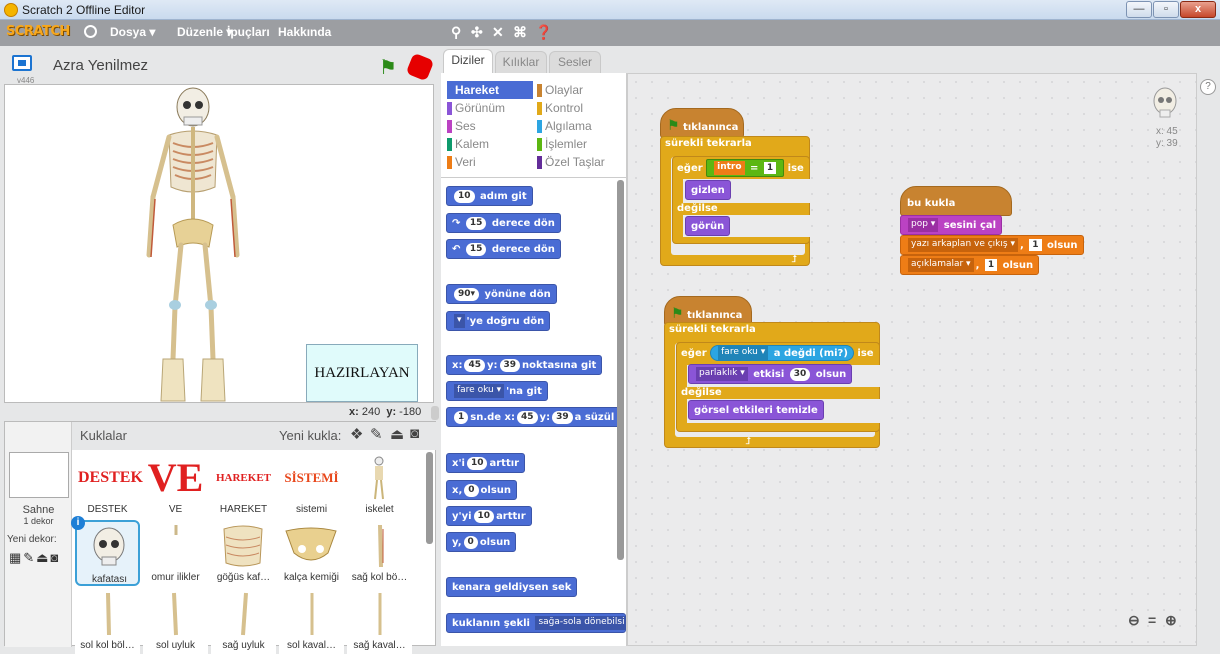  Describe the element at coordinates (770, 374) in the screenshot. I see `block-set-effect: parlaklık ▾ etkisi 30 olsun` at that location.